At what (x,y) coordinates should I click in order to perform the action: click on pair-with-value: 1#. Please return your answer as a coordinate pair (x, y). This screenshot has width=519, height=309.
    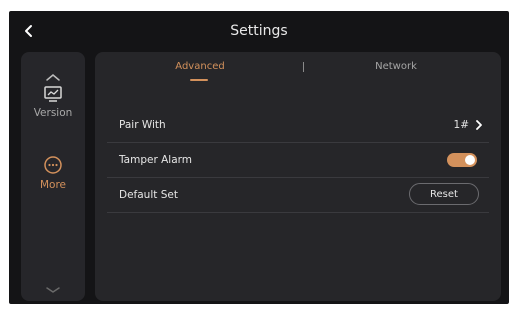
    Looking at the image, I should click on (461, 125).